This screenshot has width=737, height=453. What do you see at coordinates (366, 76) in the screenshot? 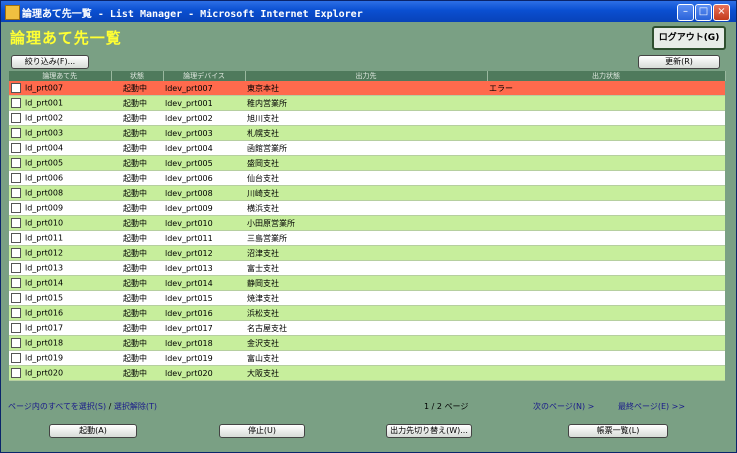
I see `column-header-destination: 出力先` at bounding box center [366, 76].